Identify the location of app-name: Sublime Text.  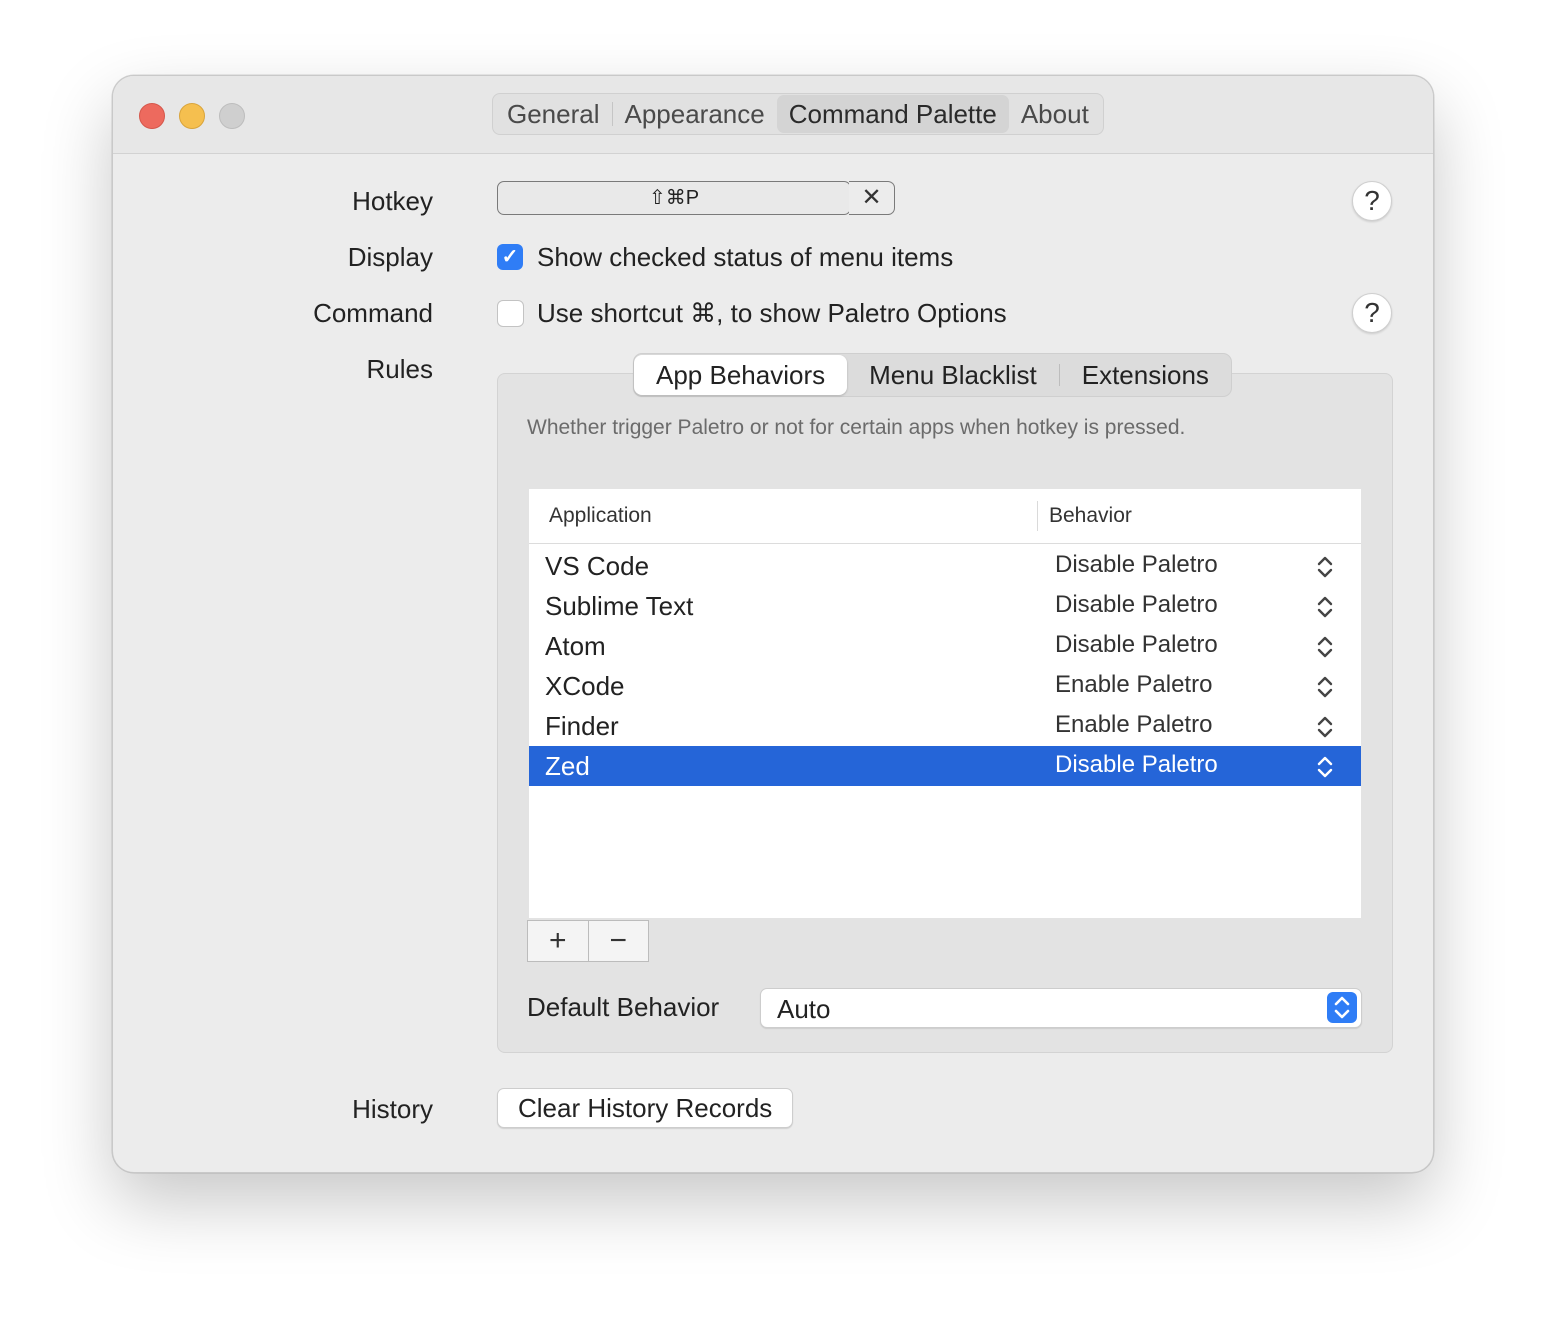
(619, 606).